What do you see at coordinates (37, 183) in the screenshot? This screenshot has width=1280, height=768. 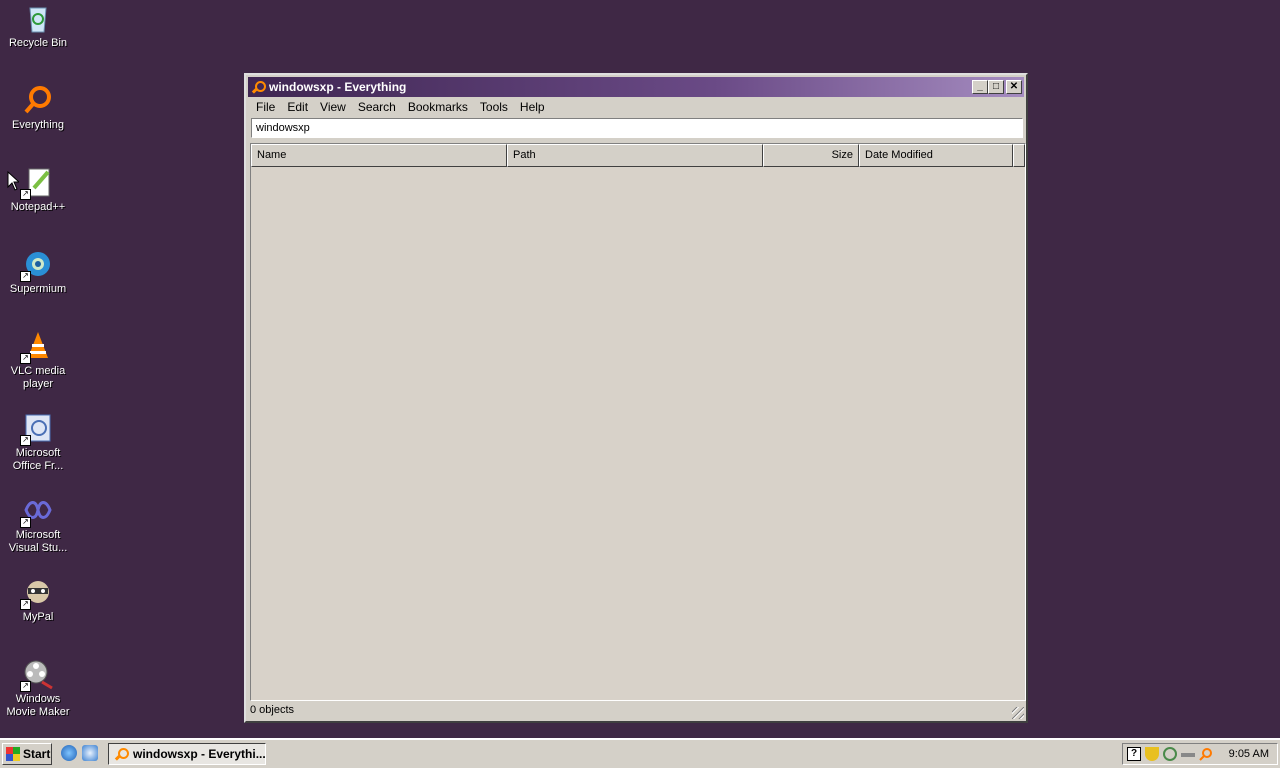 I see `notepadpp-icon: ↗` at bounding box center [37, 183].